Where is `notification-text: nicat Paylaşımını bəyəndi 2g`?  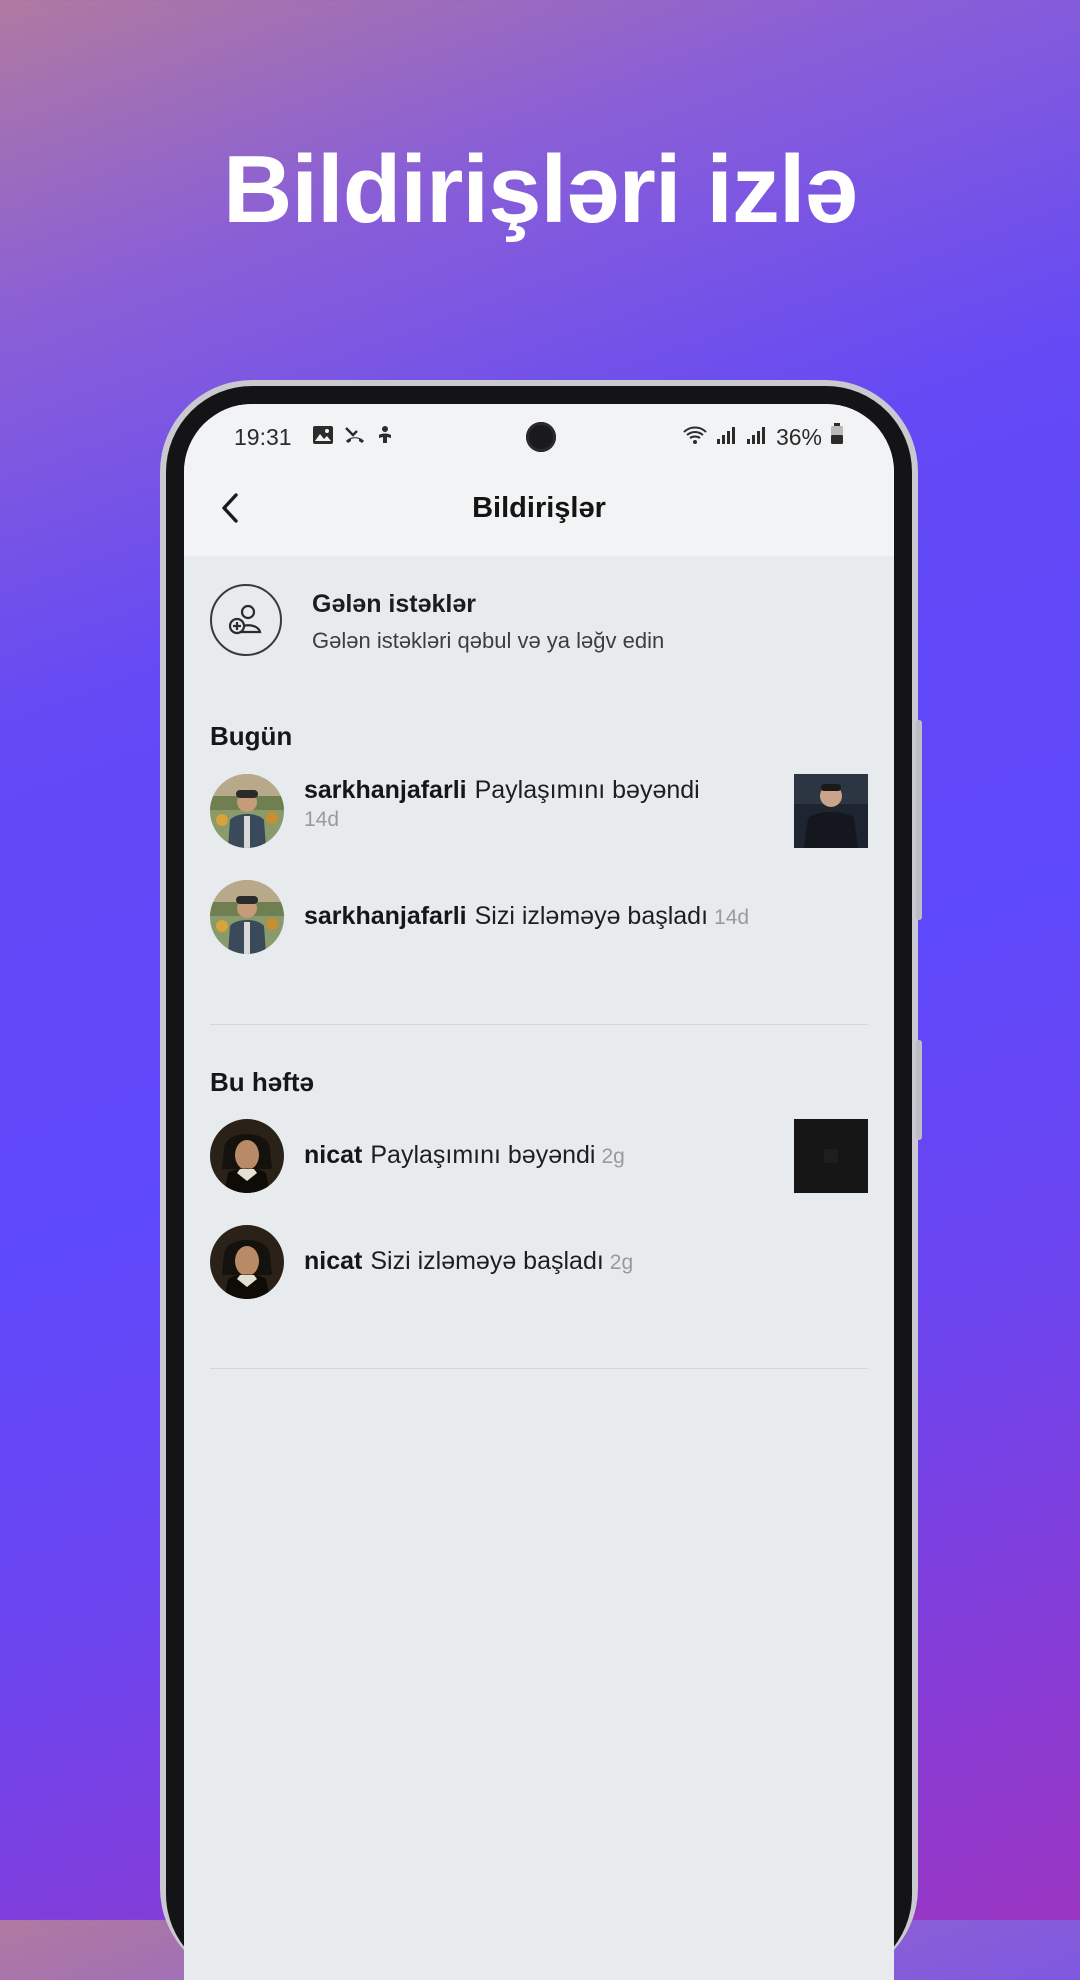 notification-text: nicat Paylaşımını bəyəndi 2g is located at coordinates (541, 1156).